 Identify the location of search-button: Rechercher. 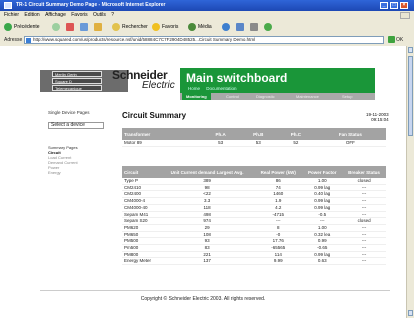
(130, 27).